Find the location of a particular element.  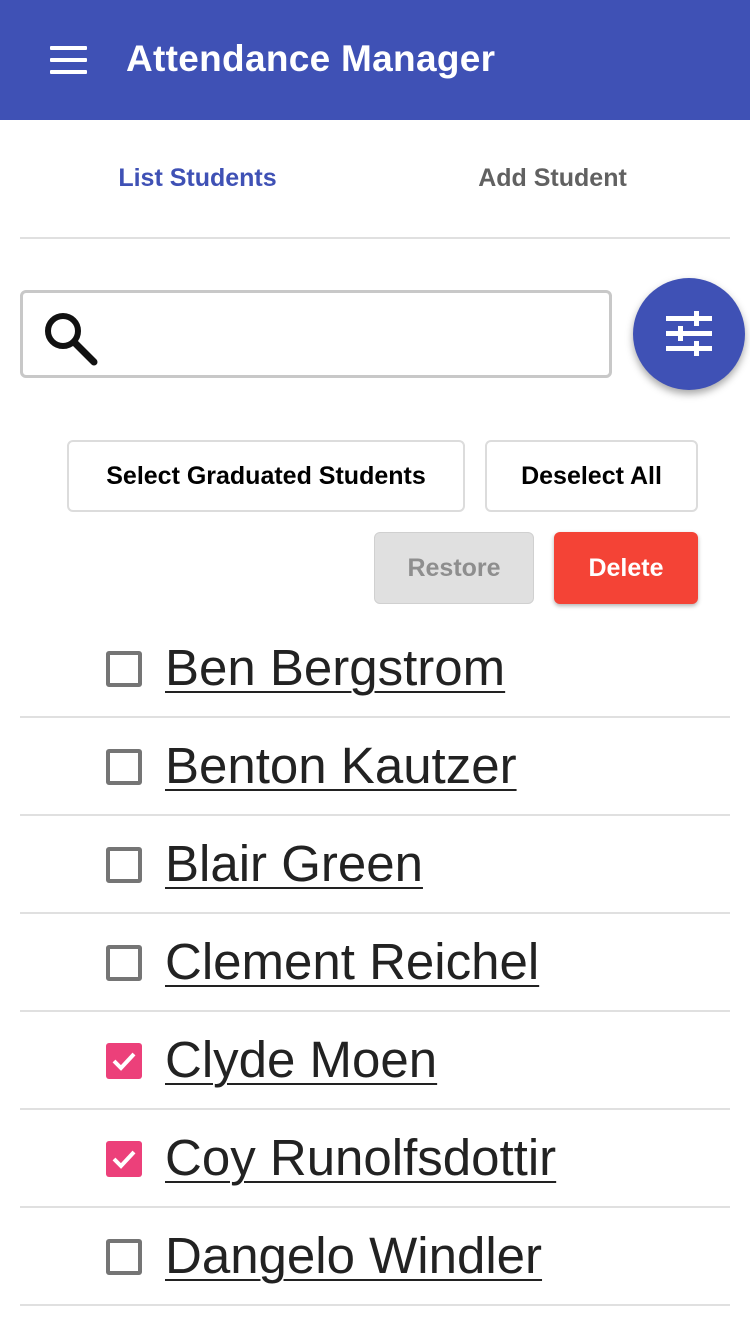

search-box is located at coordinates (316, 334).